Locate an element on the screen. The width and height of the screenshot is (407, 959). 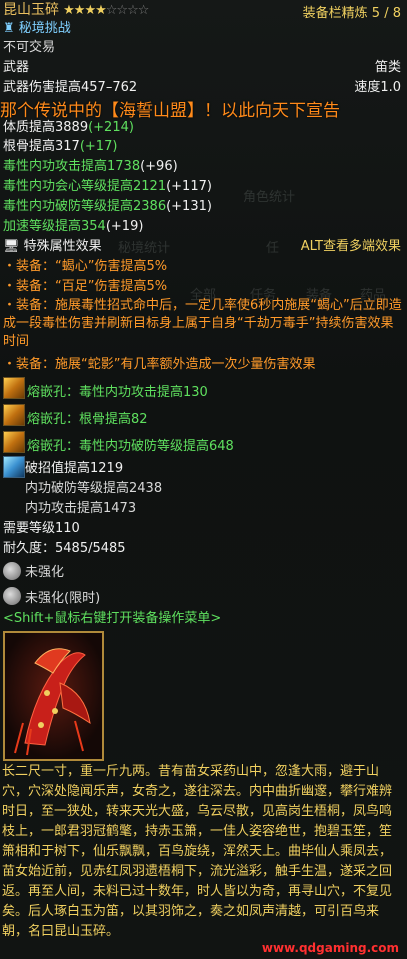
ghost-tab: 秘境统计 is located at coordinates (144, 248).